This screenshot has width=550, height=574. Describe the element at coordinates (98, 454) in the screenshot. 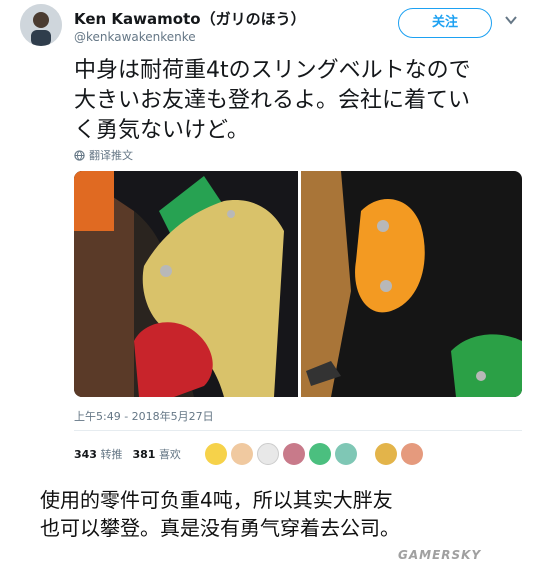

I see `retweets-stat: 343 转推` at that location.